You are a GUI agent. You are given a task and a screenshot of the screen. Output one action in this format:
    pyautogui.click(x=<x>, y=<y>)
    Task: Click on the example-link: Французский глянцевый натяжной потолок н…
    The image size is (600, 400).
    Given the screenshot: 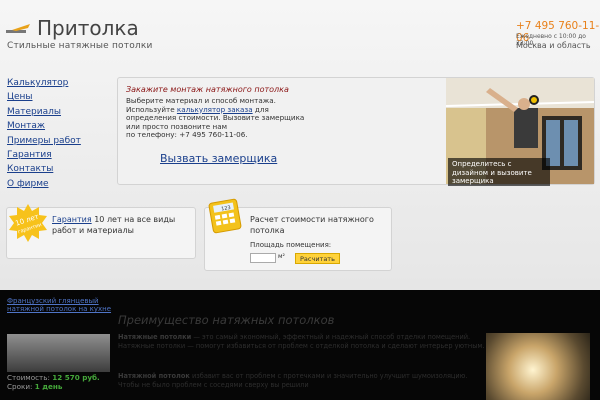 What is the action you would take?
    pyautogui.click(x=59, y=305)
    